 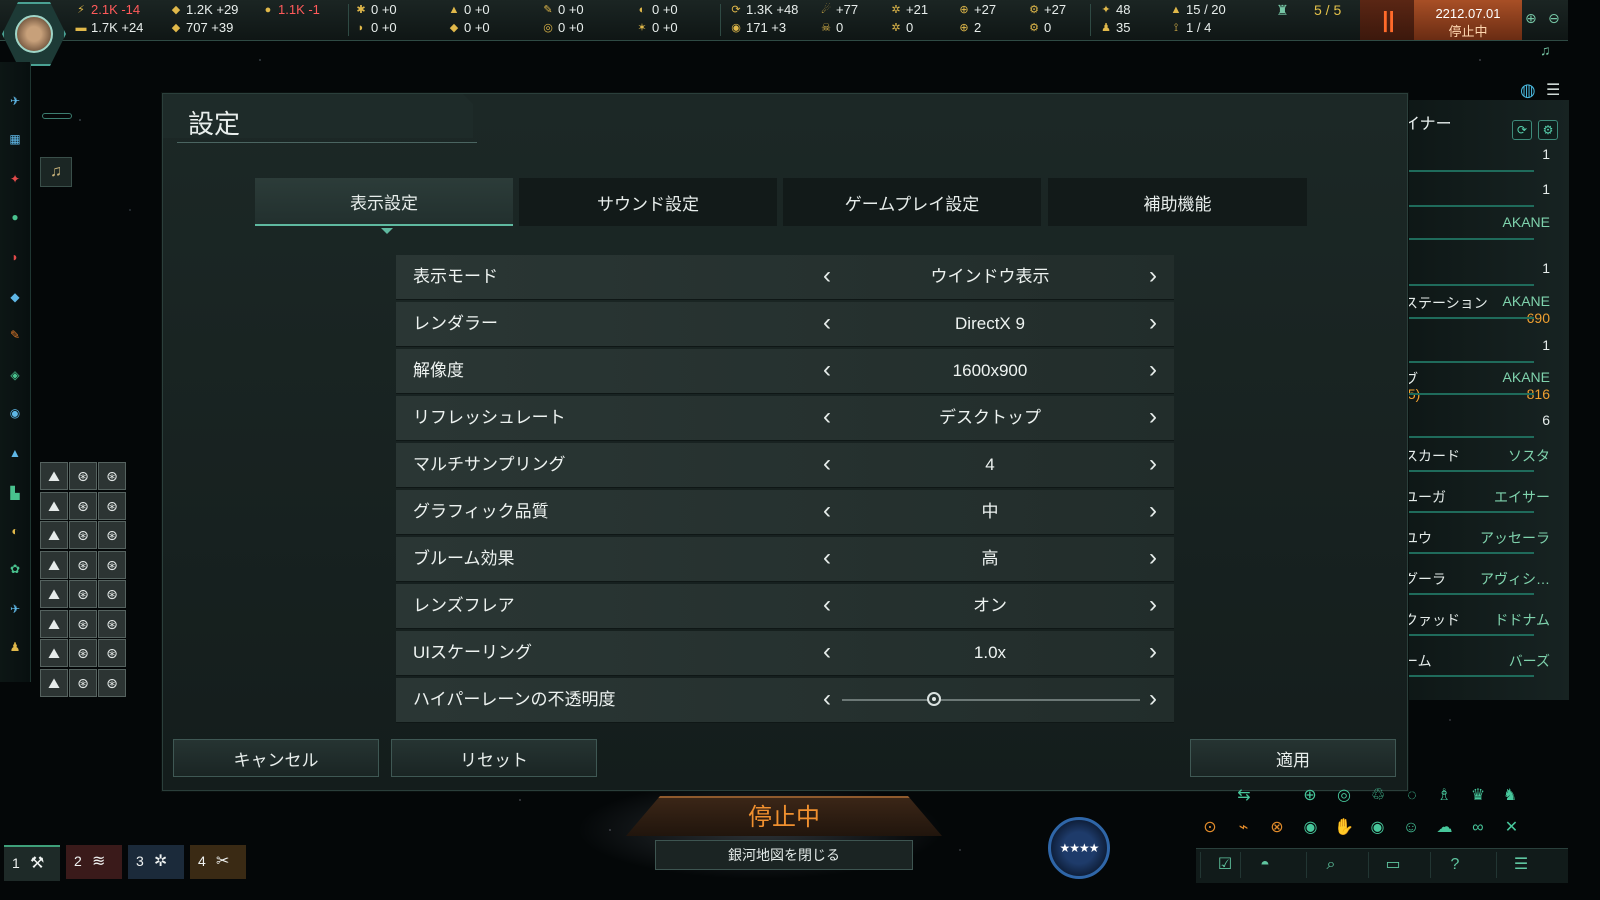 I want to click on resource-zro: ◆ 0 +0, so click(x=469, y=28).